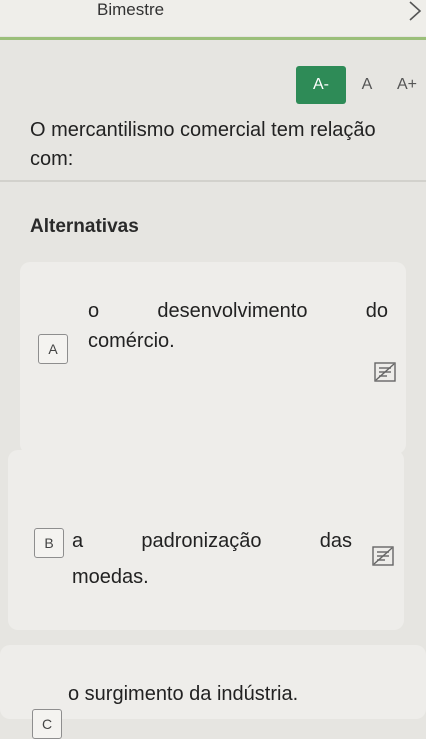 The image size is (426, 739). I want to click on alternative-b-text-line2: moedas., so click(110, 577).